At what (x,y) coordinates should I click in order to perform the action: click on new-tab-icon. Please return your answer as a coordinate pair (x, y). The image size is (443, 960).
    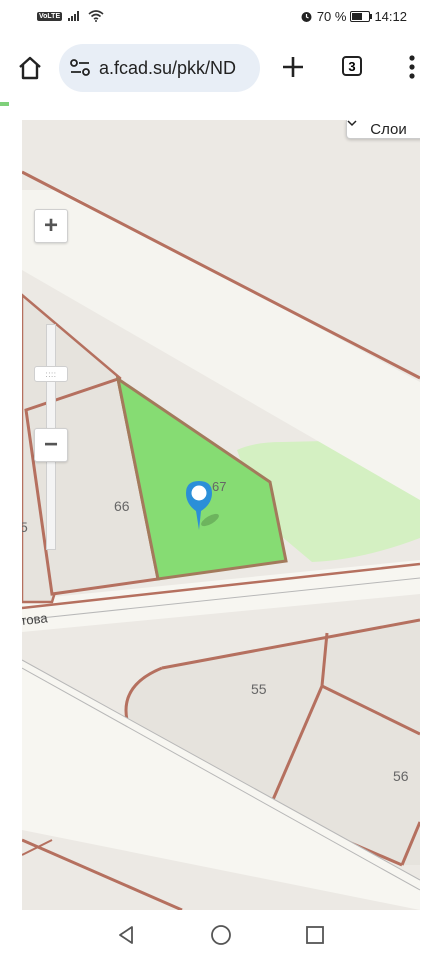
    Looking at the image, I should click on (293, 67).